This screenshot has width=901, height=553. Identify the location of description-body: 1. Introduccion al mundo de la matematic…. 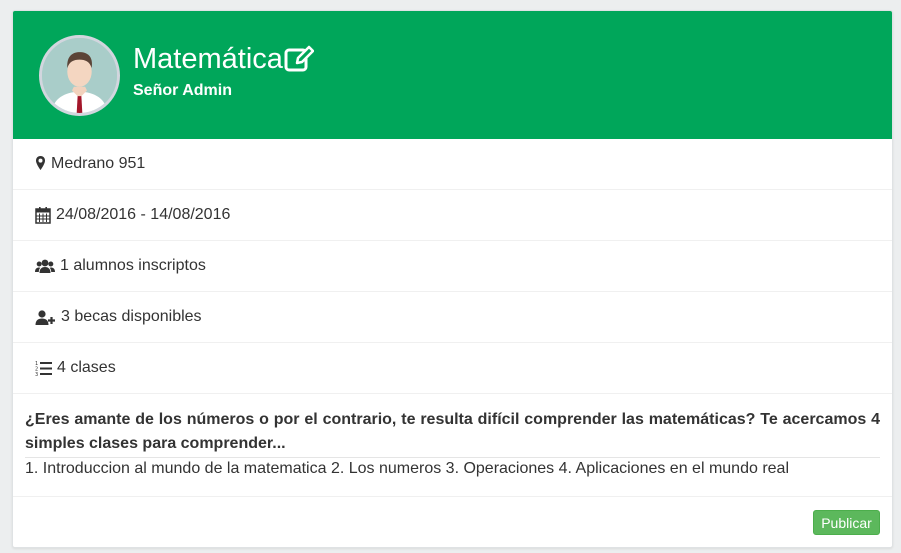
(407, 468).